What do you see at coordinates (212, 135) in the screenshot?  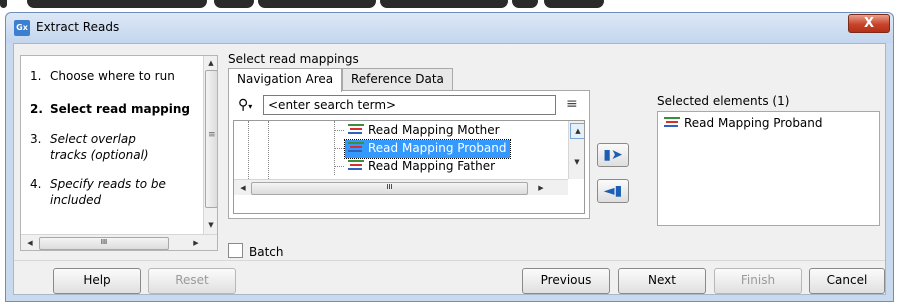 I see `grip-icon: ≡` at bounding box center [212, 135].